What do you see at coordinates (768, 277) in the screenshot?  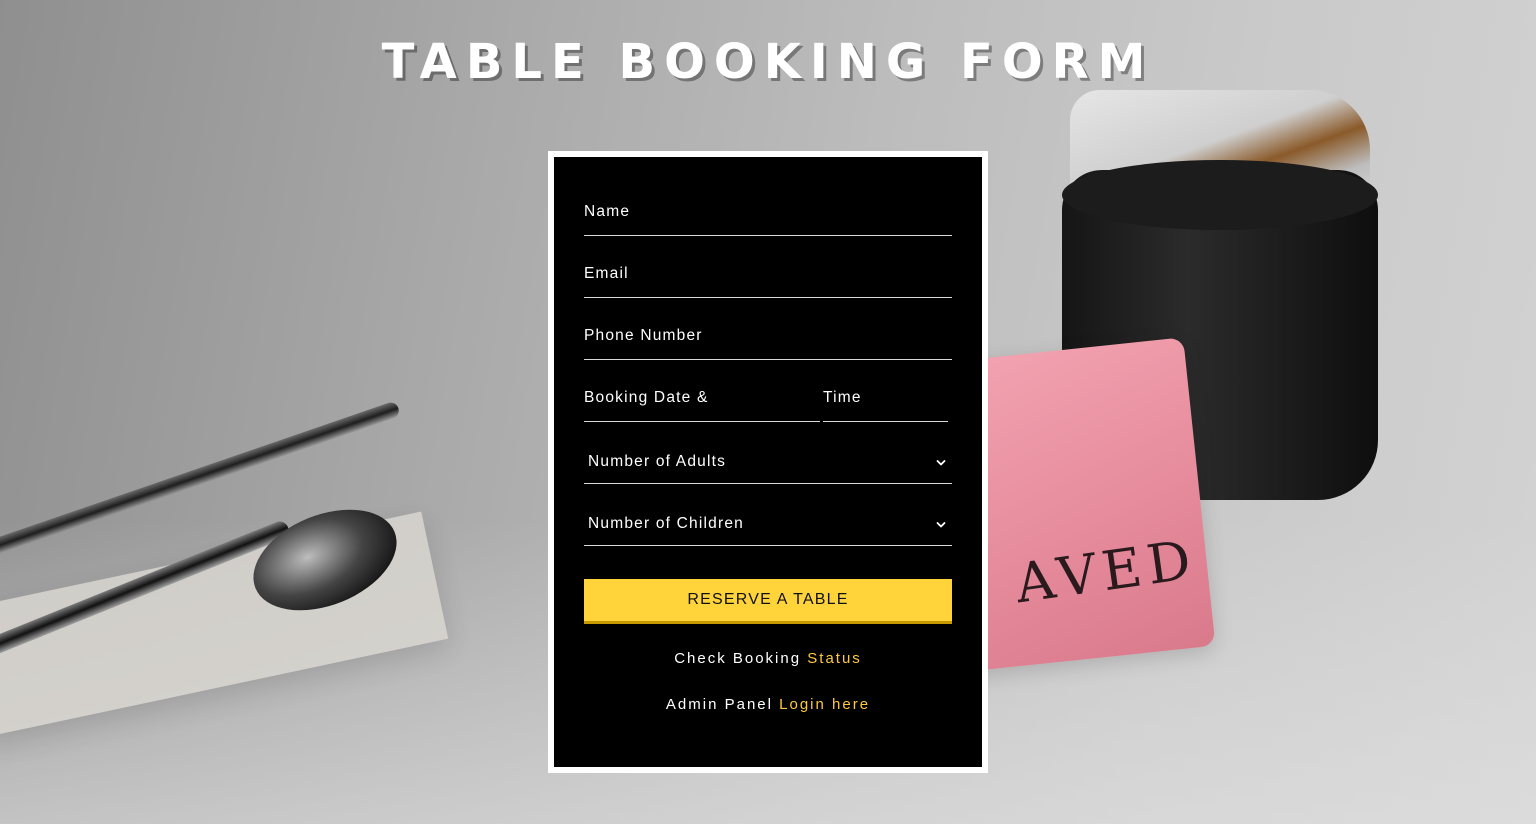 I see `email-field: Email` at bounding box center [768, 277].